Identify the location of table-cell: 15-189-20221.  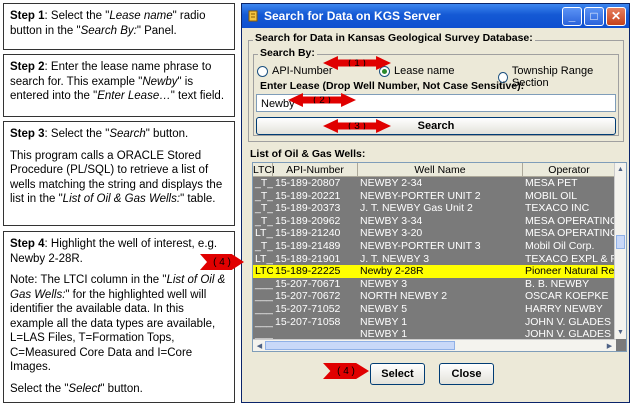
(308, 195).